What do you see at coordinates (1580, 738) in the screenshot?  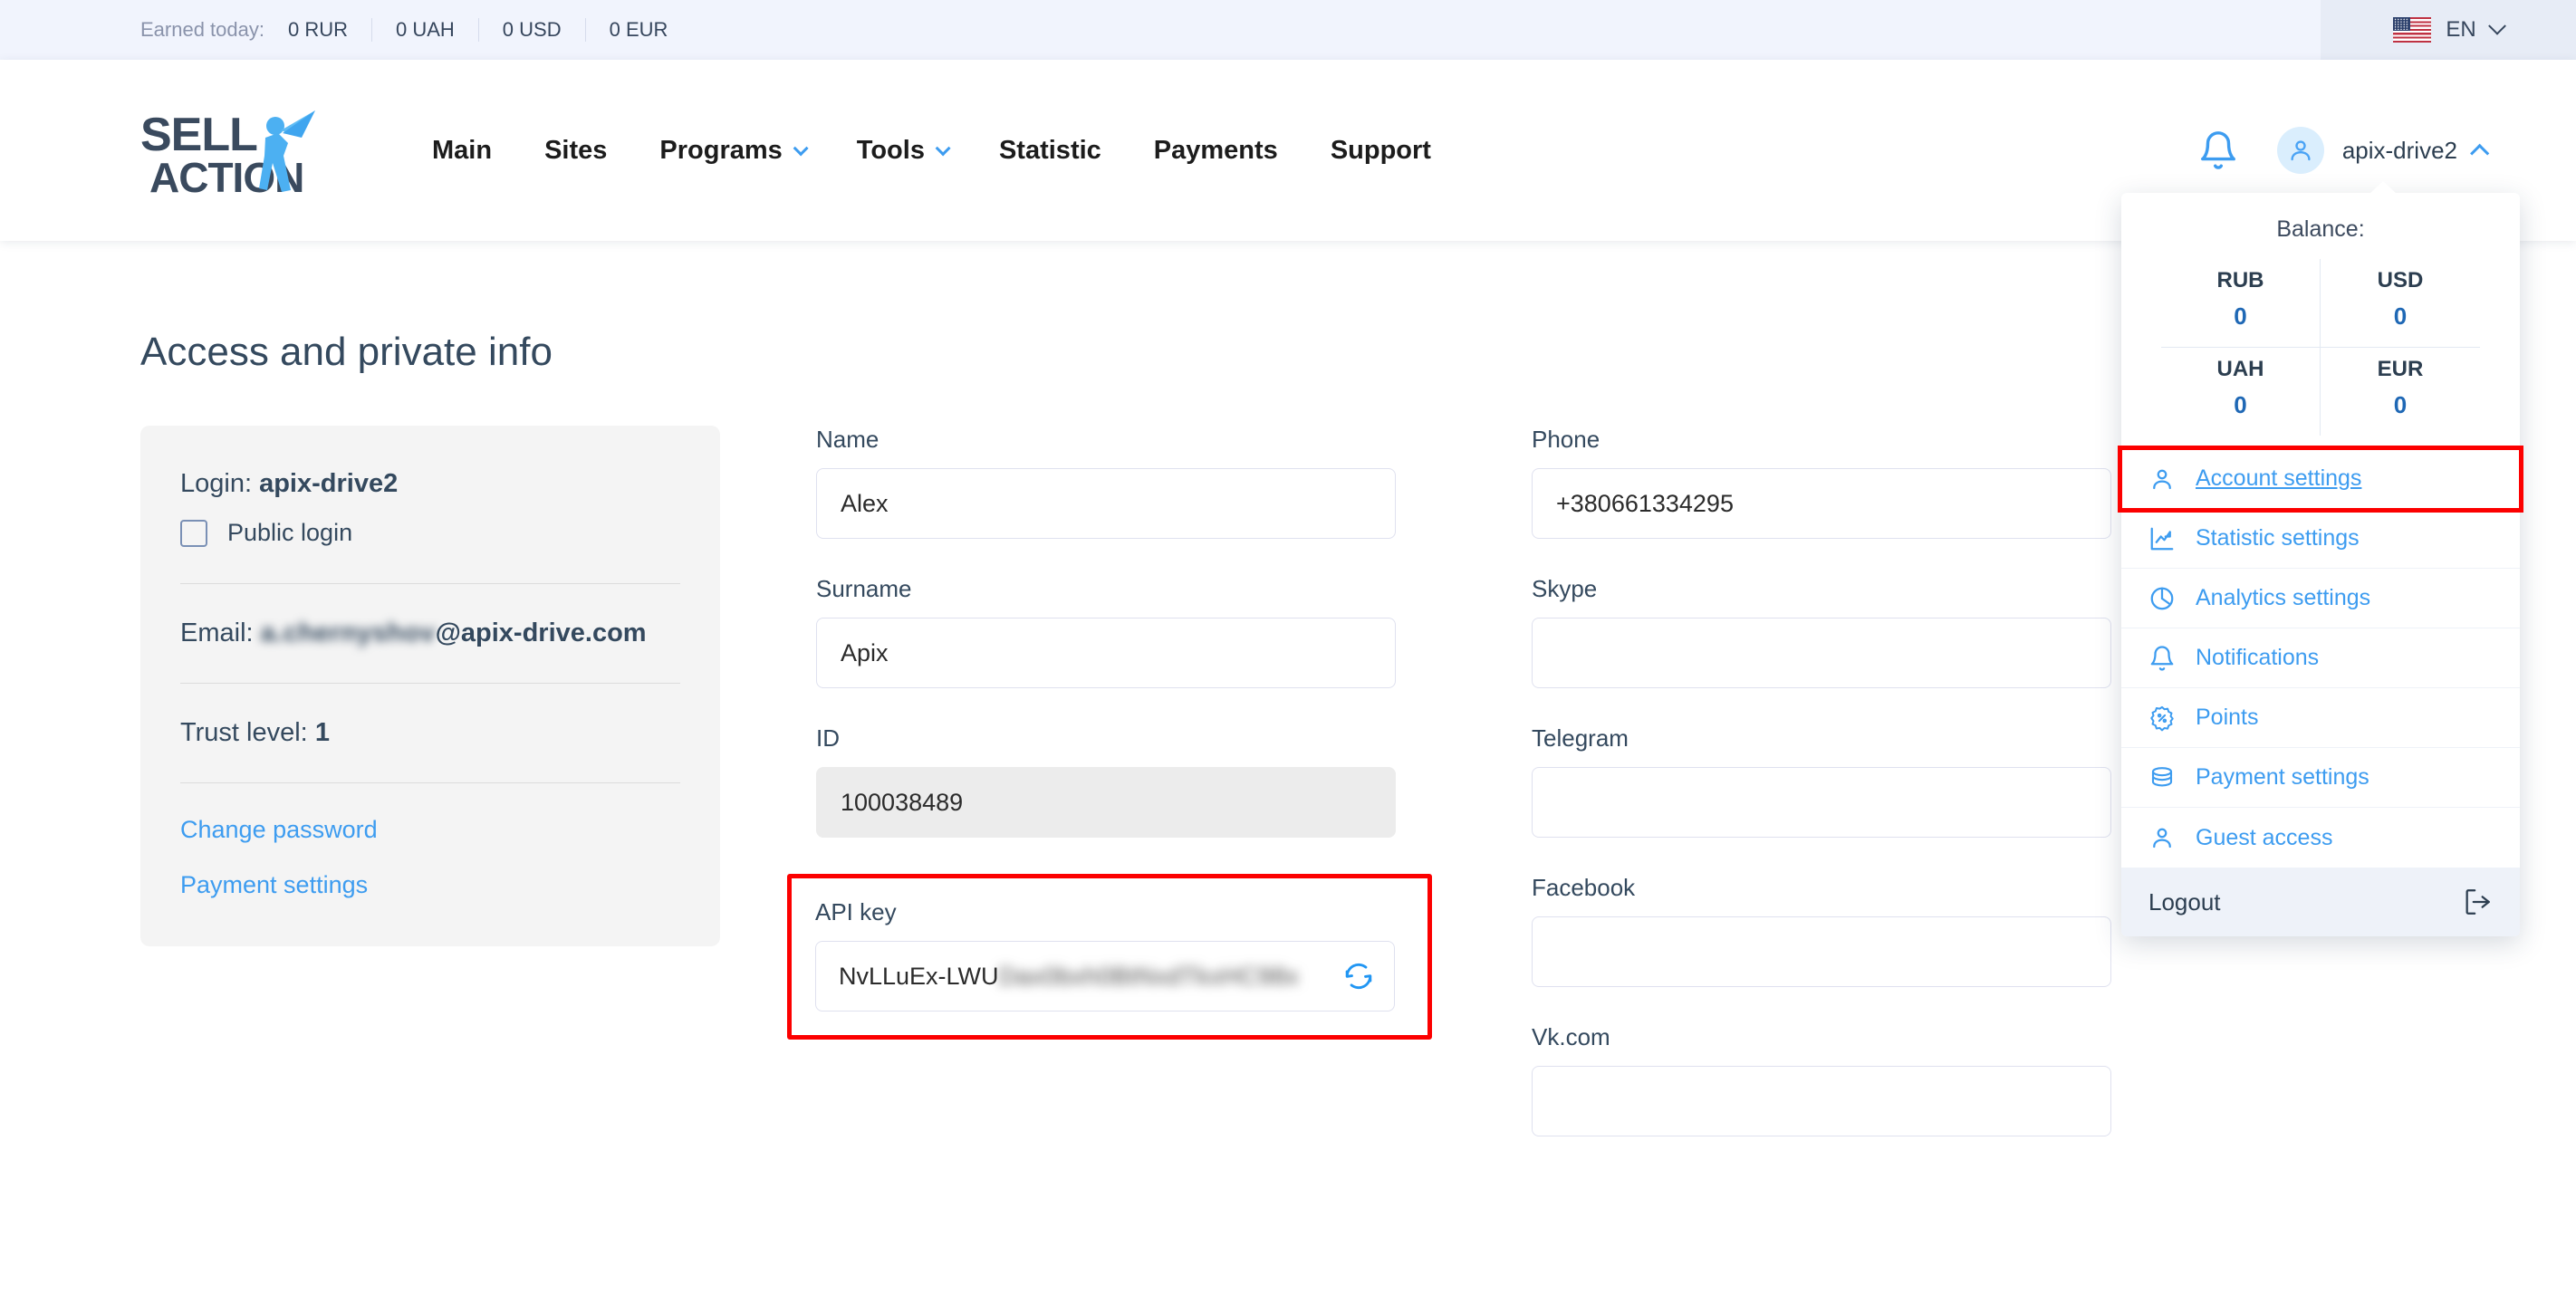 I see `field-label-telegram: Telegram` at bounding box center [1580, 738].